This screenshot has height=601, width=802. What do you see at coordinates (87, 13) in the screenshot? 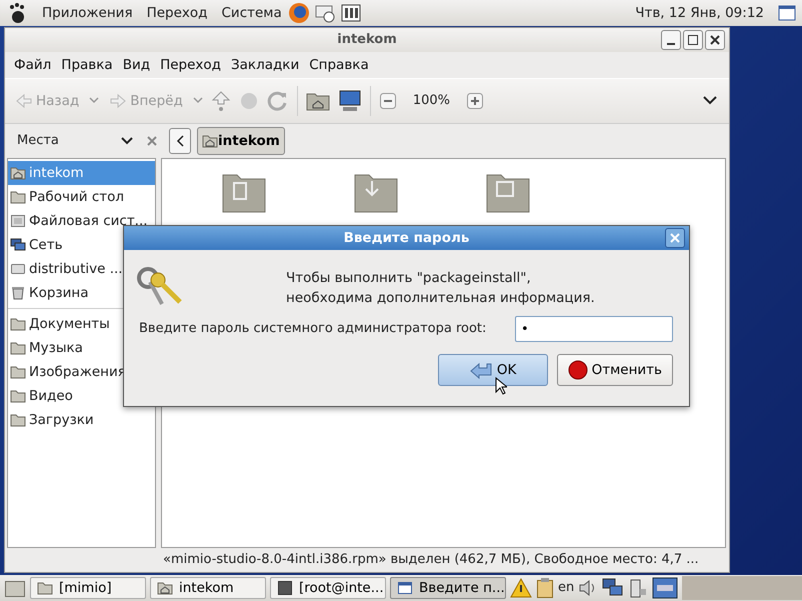
I see `panel-menu: Приложения` at bounding box center [87, 13].